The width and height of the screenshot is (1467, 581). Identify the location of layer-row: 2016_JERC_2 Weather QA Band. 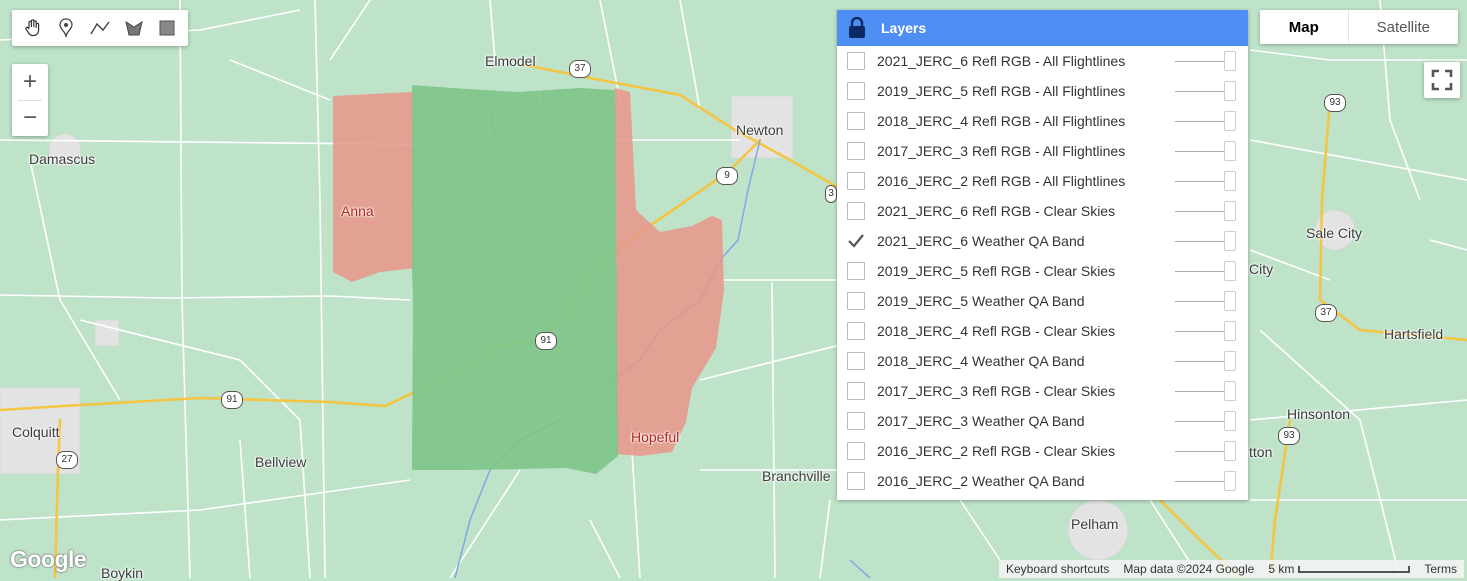
(1042, 481).